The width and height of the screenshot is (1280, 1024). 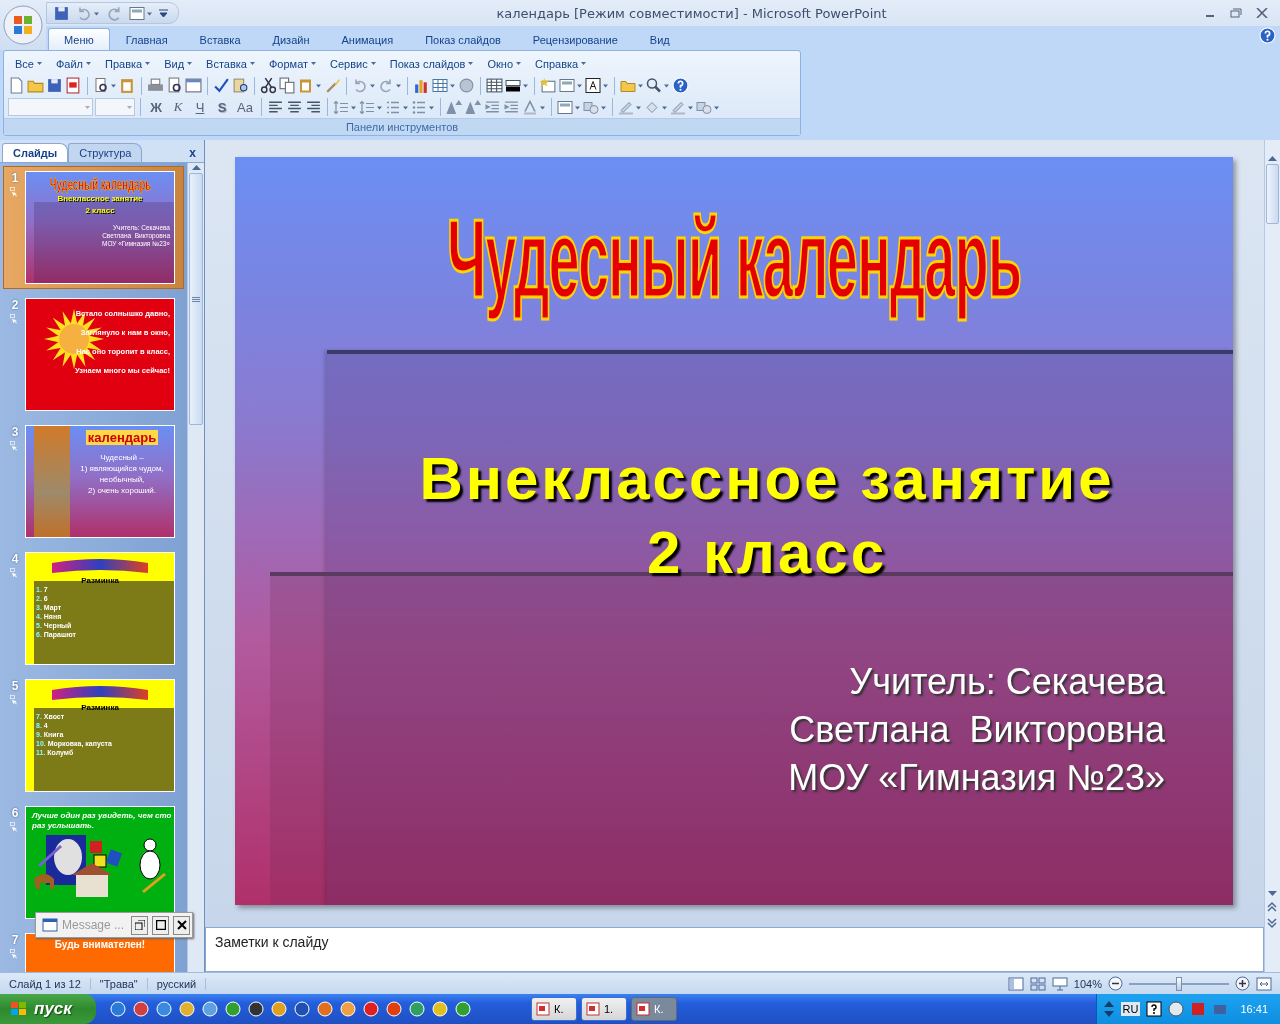 I want to click on status-text: "Трава", so click(x=119, y=983).